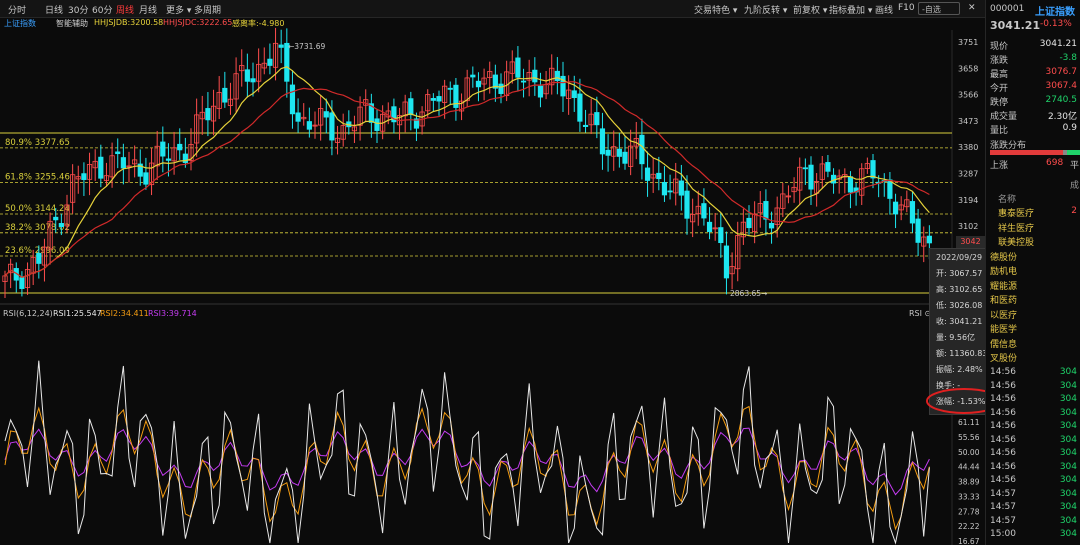 This screenshot has height=545, width=1080. What do you see at coordinates (1035, 87) in the screenshot?
I see `quote-row: 今开 3067.4` at bounding box center [1035, 87].